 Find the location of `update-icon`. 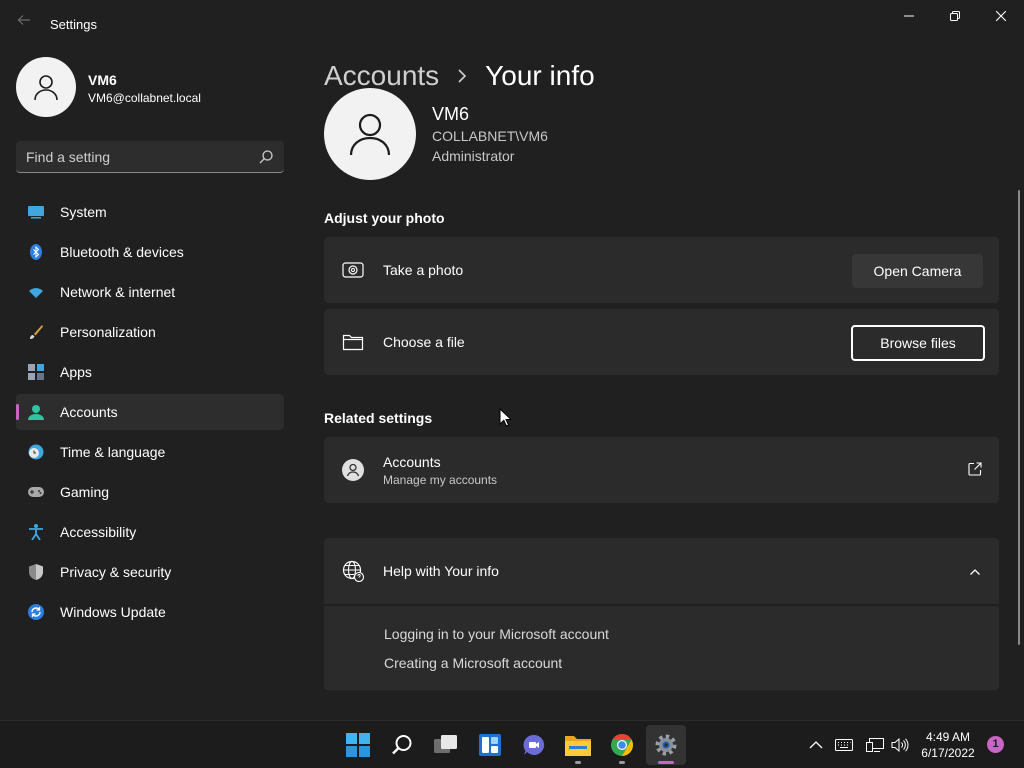

update-icon is located at coordinates (36, 612).